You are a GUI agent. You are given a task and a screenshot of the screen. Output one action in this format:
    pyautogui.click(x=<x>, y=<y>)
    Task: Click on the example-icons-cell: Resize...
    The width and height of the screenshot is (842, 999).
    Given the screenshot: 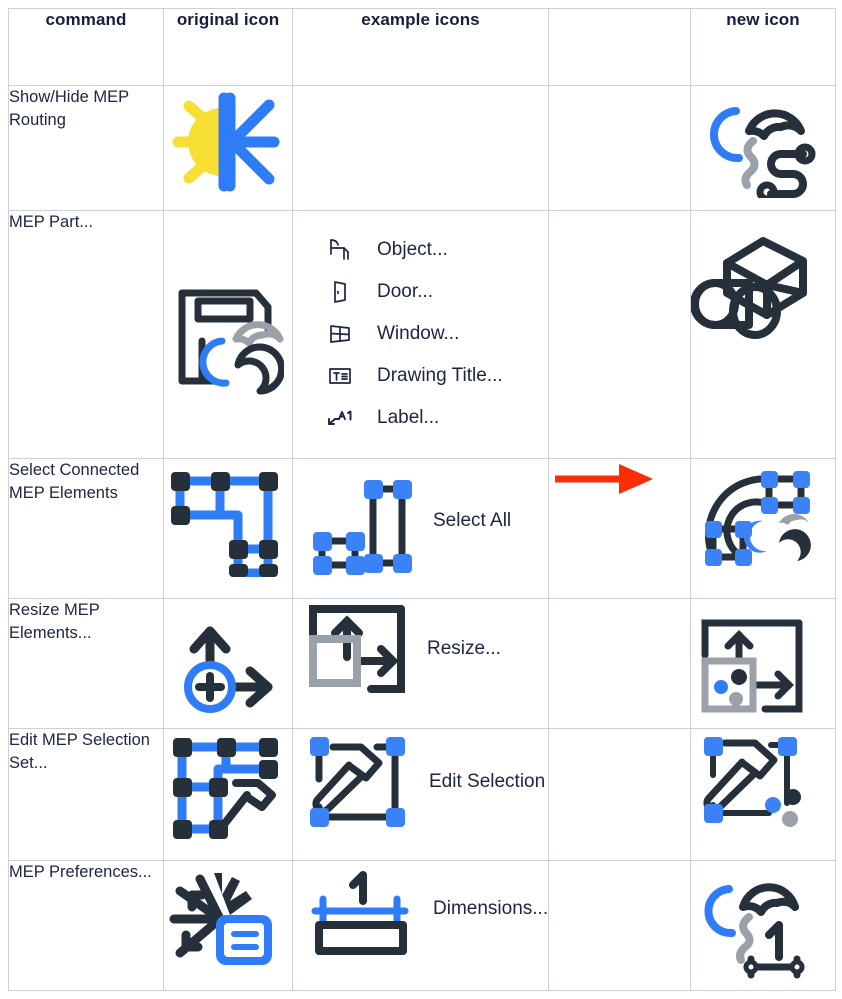 What is the action you would take?
    pyautogui.click(x=420, y=663)
    